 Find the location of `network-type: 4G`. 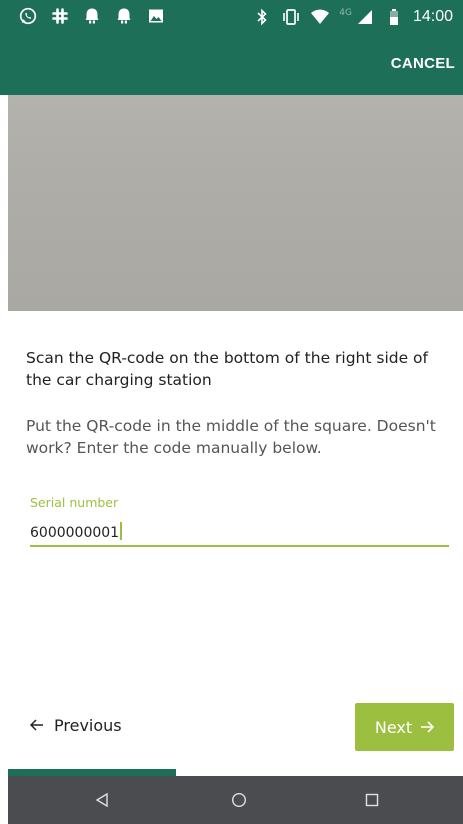

network-type: 4G is located at coordinates (345, 13).